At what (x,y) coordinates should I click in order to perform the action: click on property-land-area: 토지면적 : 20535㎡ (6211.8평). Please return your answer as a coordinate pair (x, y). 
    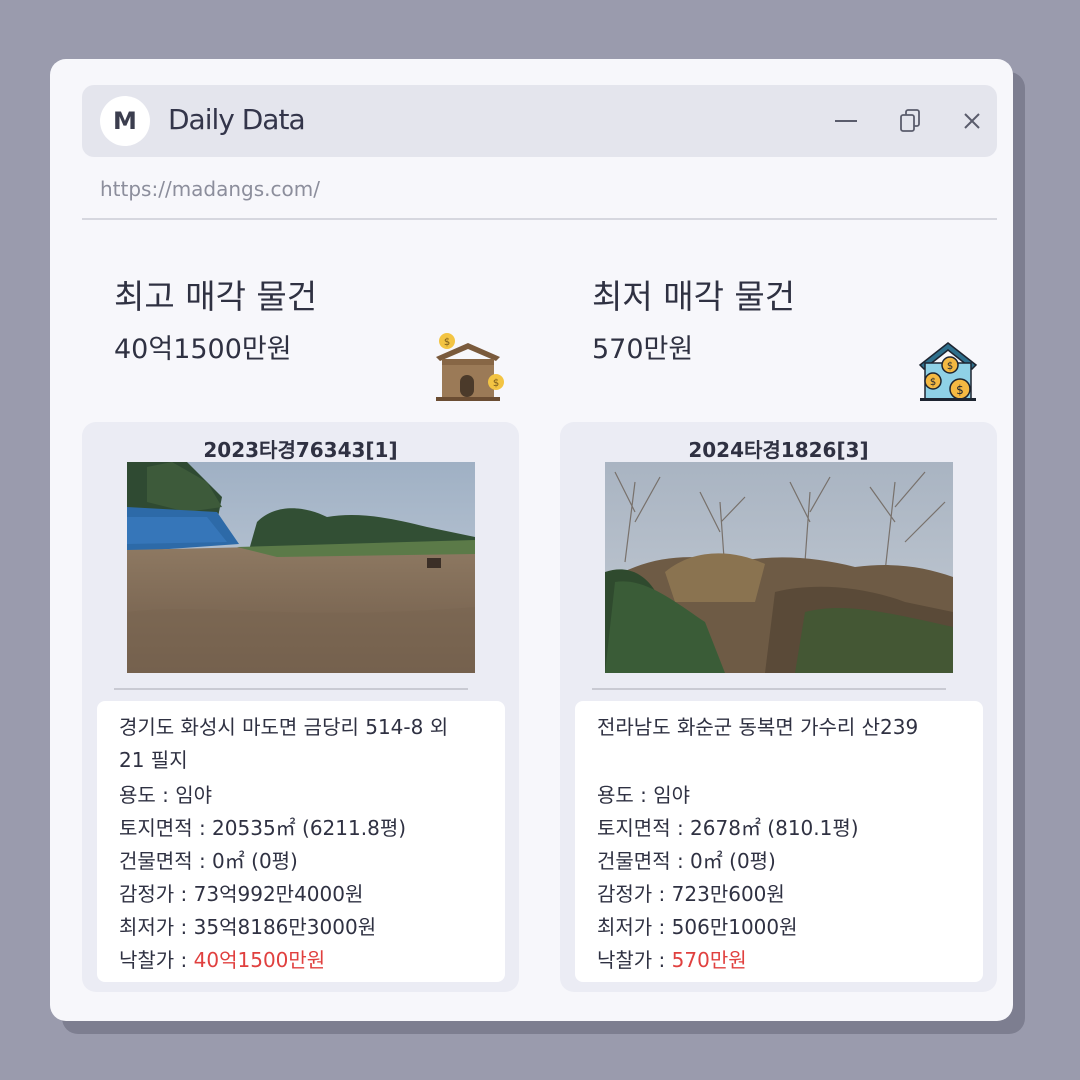
    Looking at the image, I should click on (263, 828).